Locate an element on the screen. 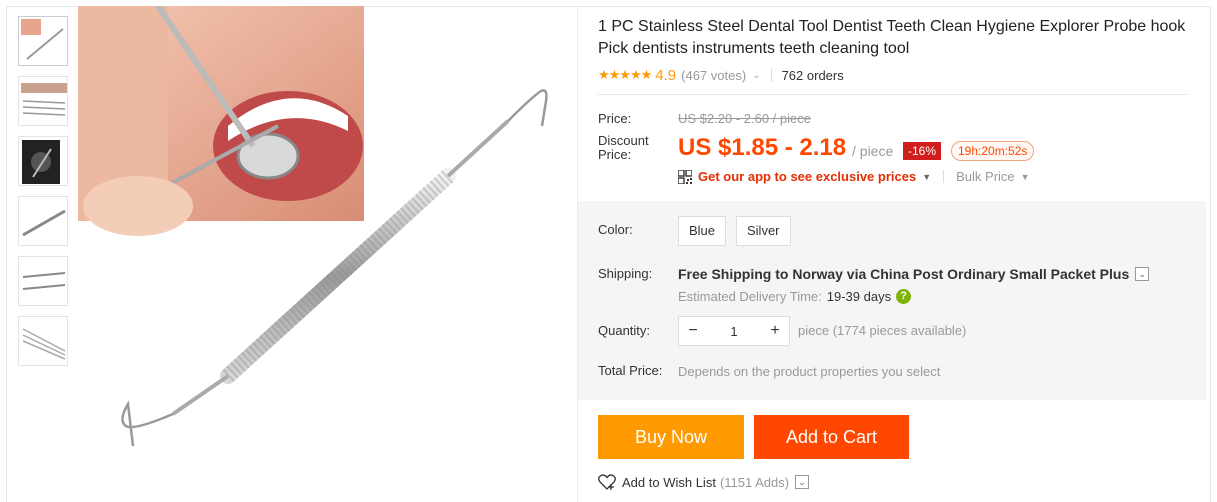 This screenshot has height=502, width=1217. quantity-stepper: − + is located at coordinates (734, 331).